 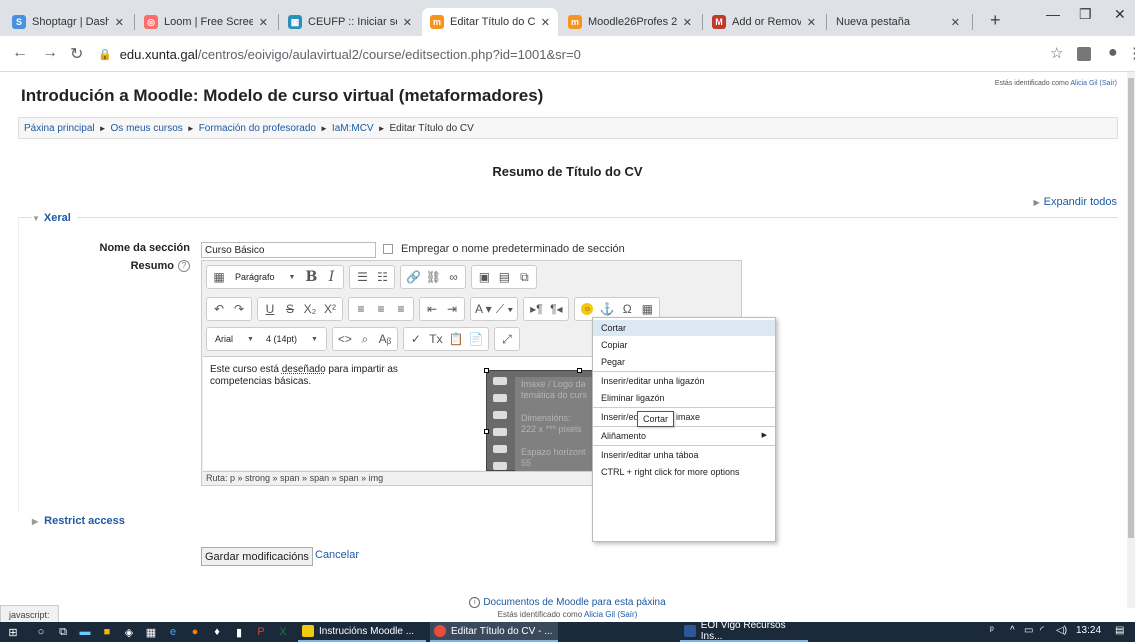 What do you see at coordinates (684, 417) in the screenshot?
I see `menu-item-insert-image: Inserir/editar unha imaxe` at bounding box center [684, 417].